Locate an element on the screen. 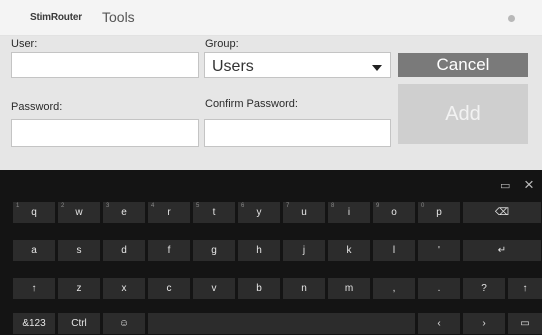  key-j: j is located at coordinates (304, 250).